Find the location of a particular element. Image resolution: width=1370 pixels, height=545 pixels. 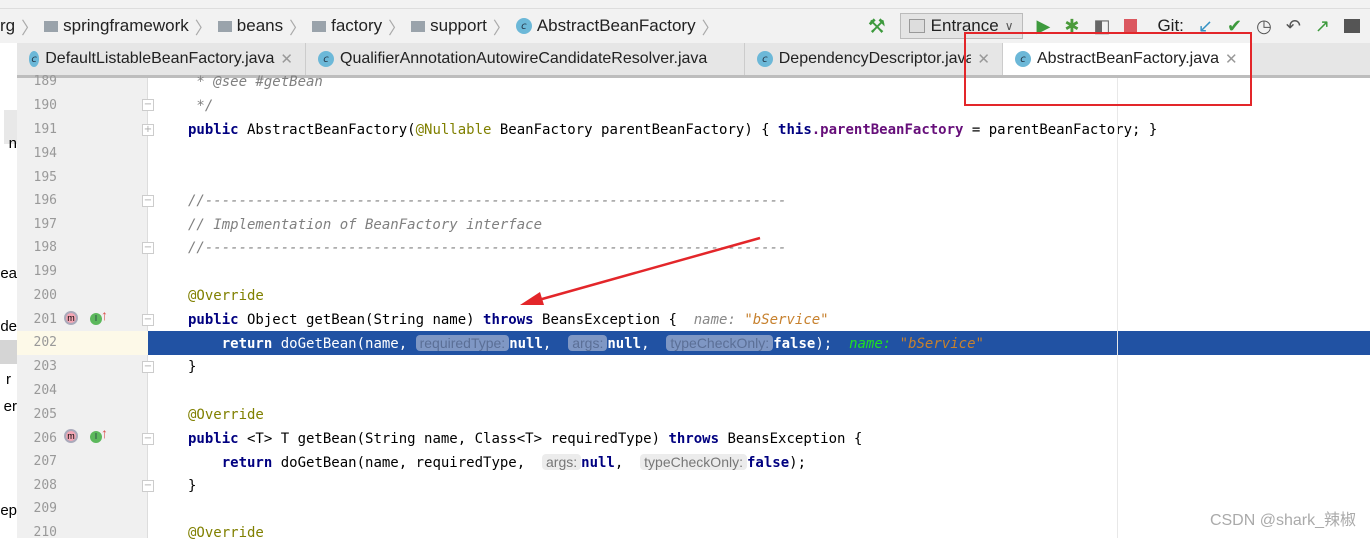

arrow-head is located at coordinates (532, 298).